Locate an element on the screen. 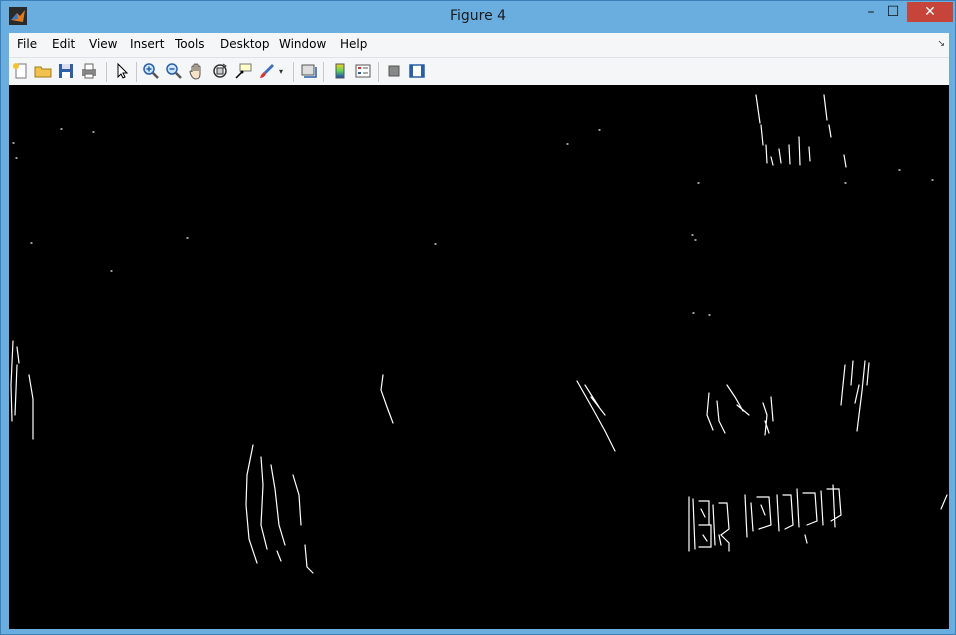  edit-plot-arrow-icon is located at coordinates (122, 71).